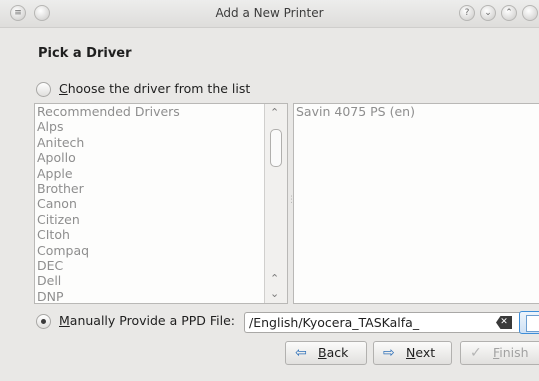 This screenshot has height=381, width=539. What do you see at coordinates (530, 13) in the screenshot?
I see `close-icon` at bounding box center [530, 13].